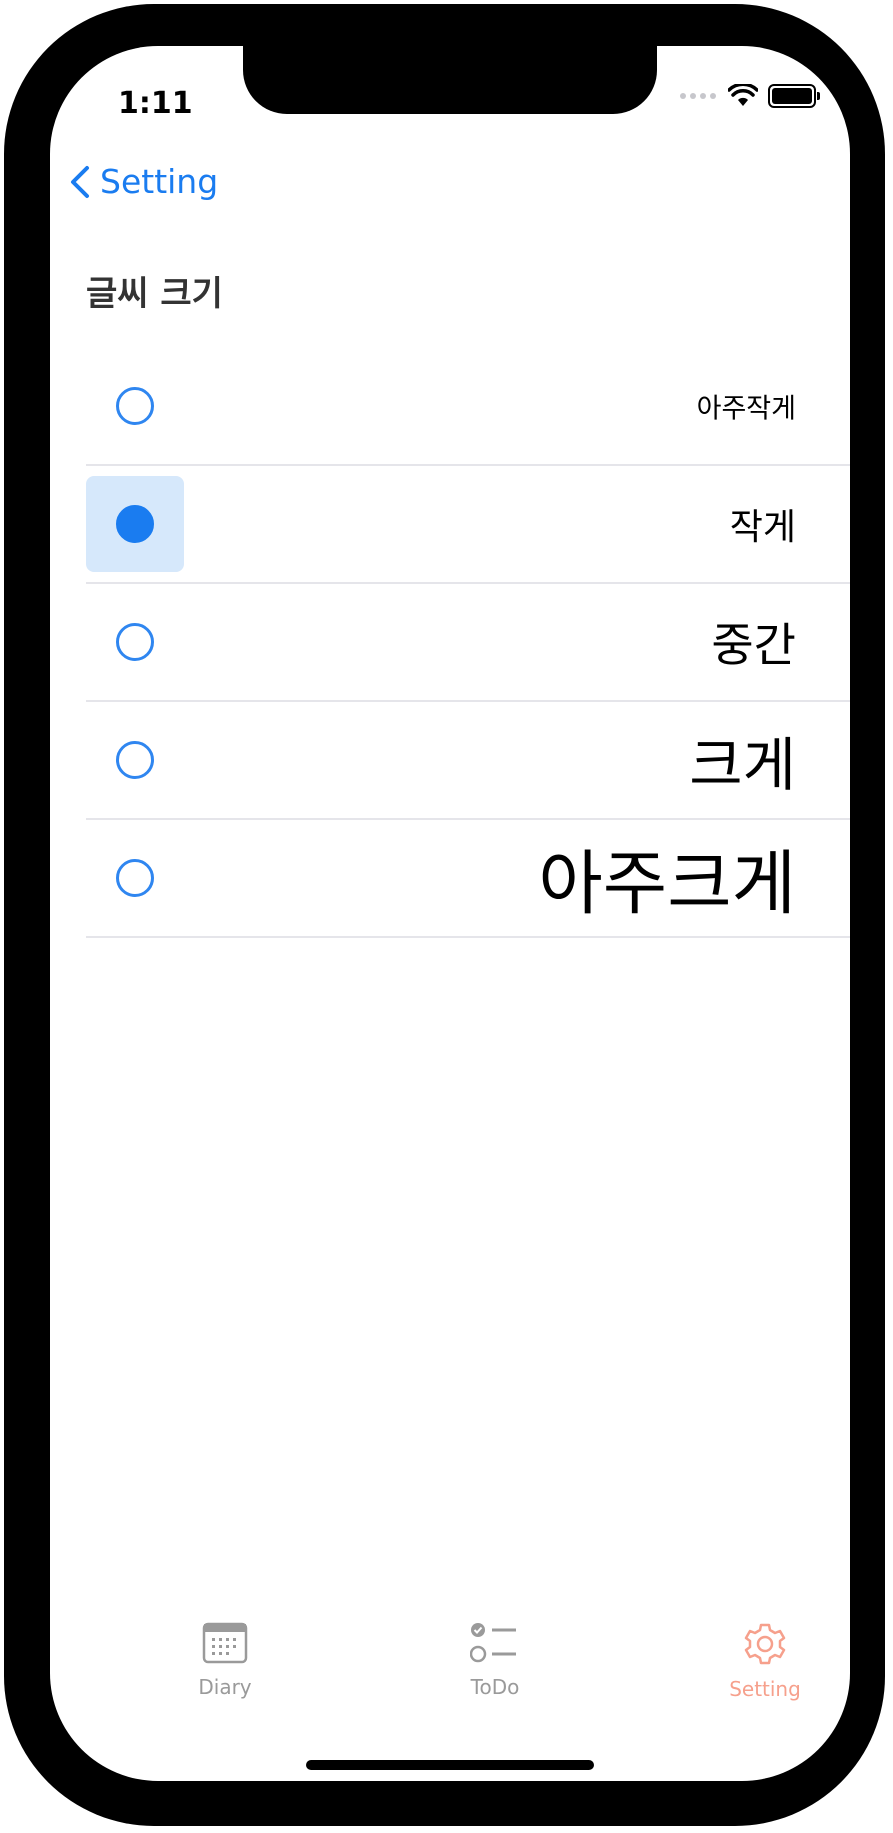  Describe the element at coordinates (762, 527) in the screenshot. I see `option-label: 작게` at that location.